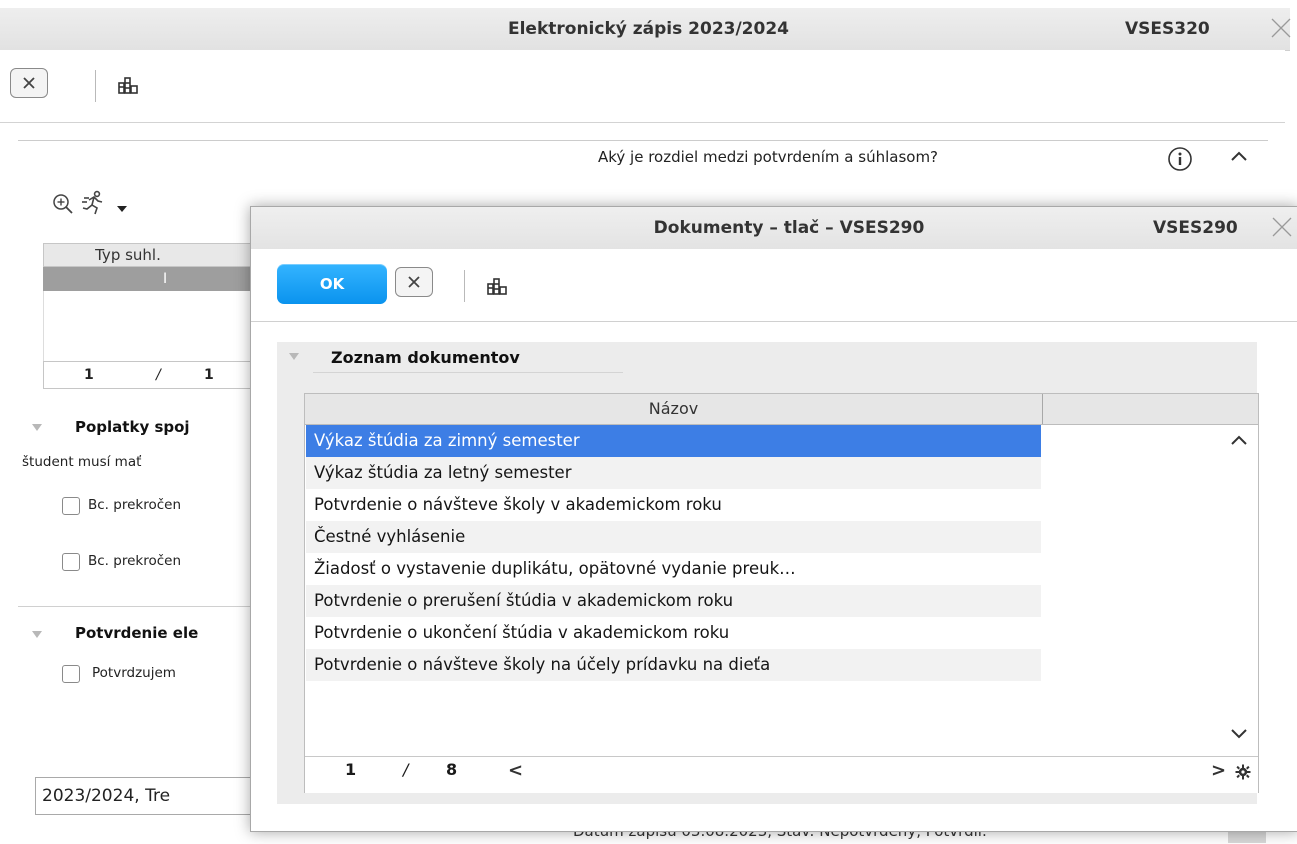 The height and width of the screenshot is (844, 1297). Describe the element at coordinates (148, 326) in the screenshot. I see `table-body` at that location.